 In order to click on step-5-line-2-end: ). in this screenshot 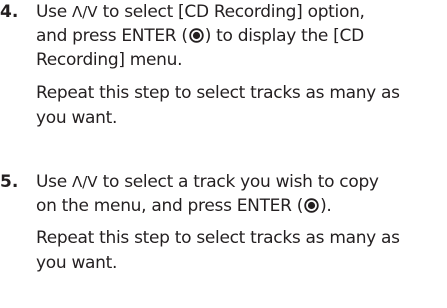, I will do `click(326, 206)`.